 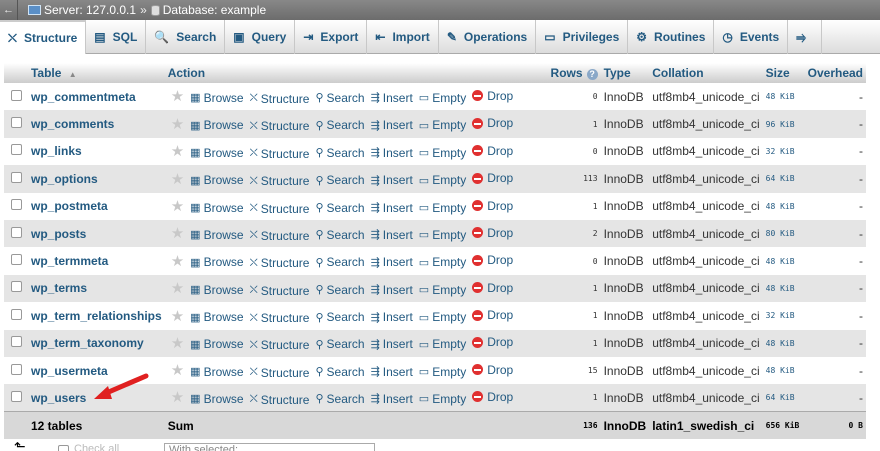 I want to click on tab-operations: ✎ Operations, so click(x=488, y=37).